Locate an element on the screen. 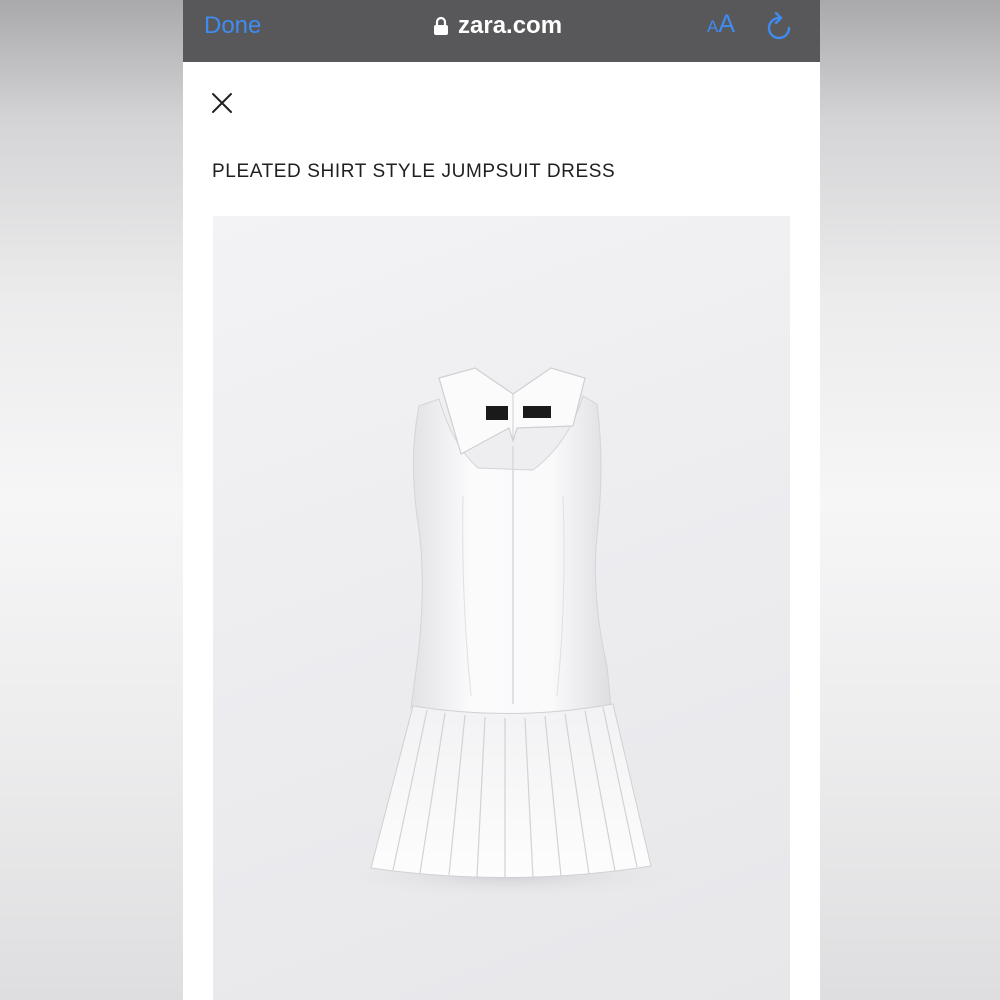 The width and height of the screenshot is (1000, 1000). lock-icon is located at coordinates (441, 25).